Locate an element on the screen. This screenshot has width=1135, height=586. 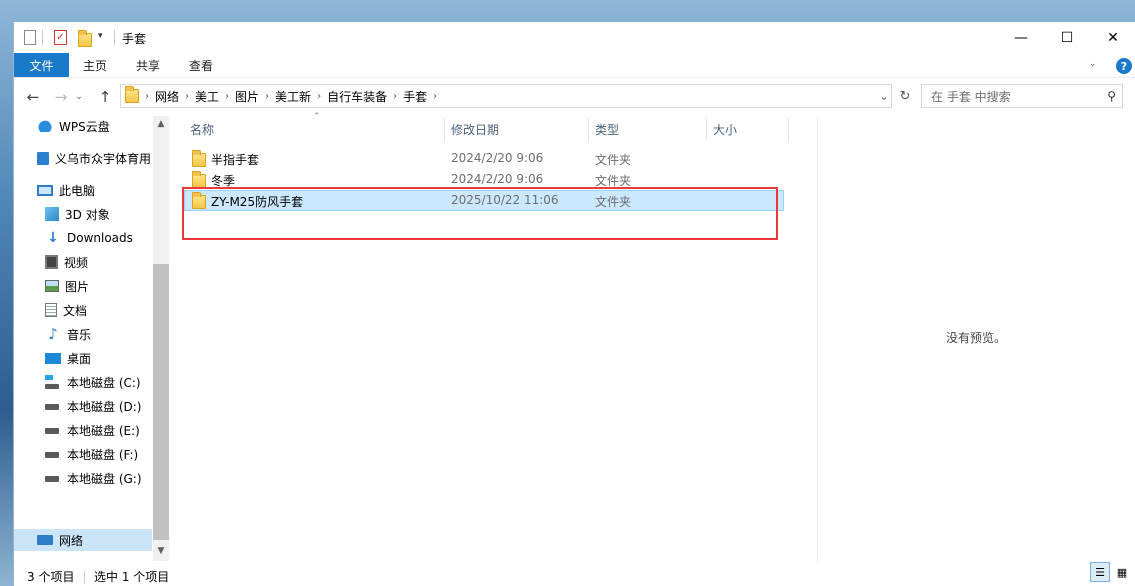
details-view-button: ☰ is located at coordinates (1100, 572).